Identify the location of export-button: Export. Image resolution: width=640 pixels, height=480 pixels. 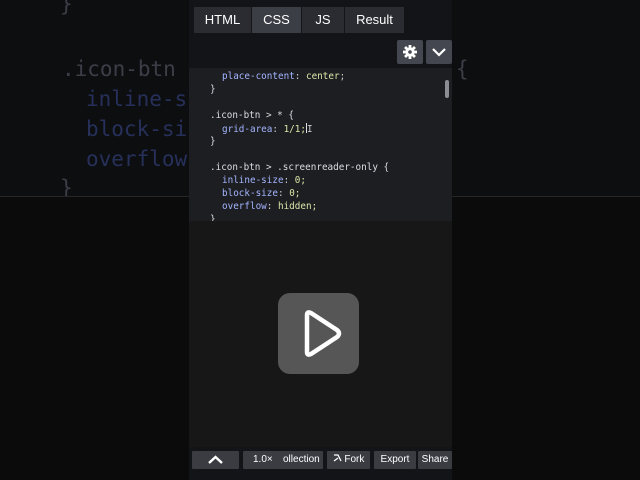
(395, 460).